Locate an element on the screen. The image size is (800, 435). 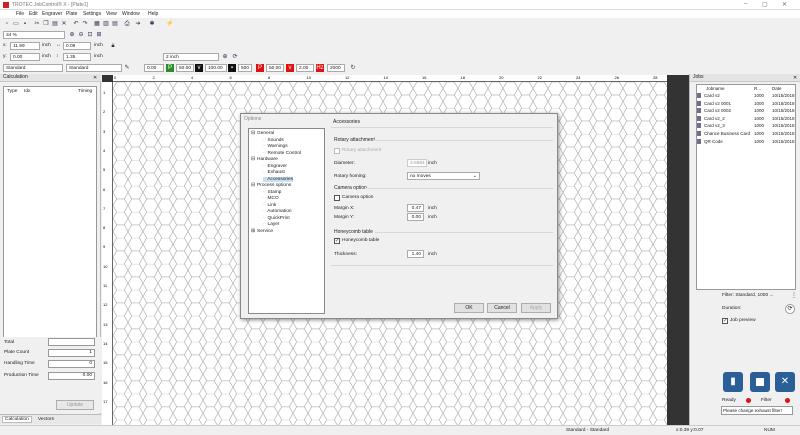
job-preview-checkbox: ✓ is located at coordinates (725, 321).